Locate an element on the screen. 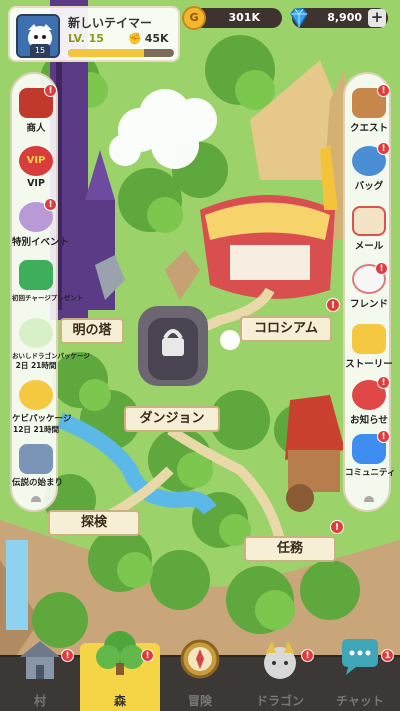 Image resolution: width=400 pixels, height=711 pixels. avatar-level-badge: 15 is located at coordinates (40, 50).